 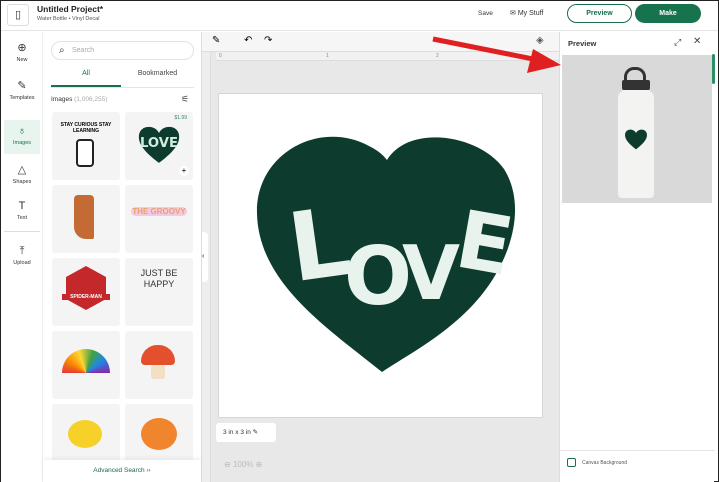 I want to click on rail-label: New, so click(x=22, y=60).